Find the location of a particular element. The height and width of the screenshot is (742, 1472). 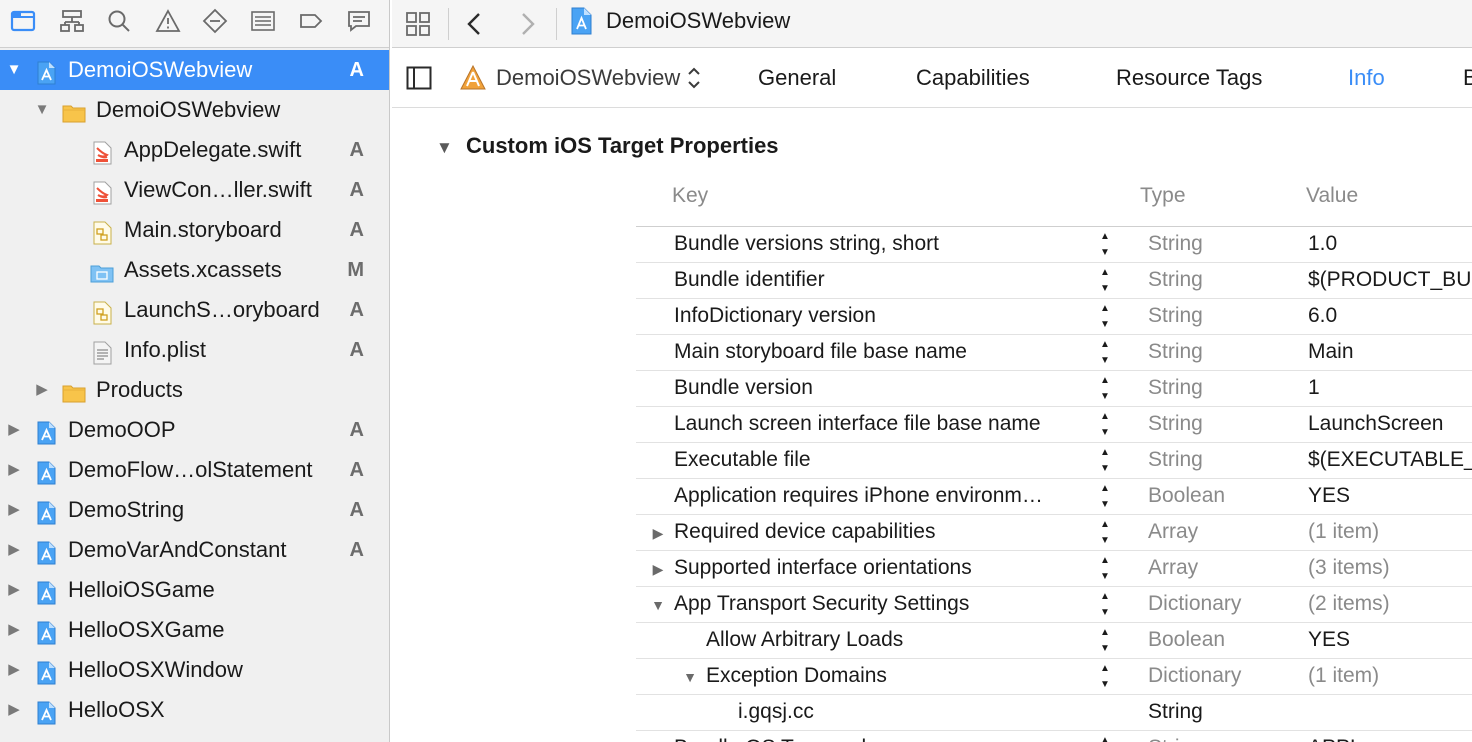

jump-bar-title: DemoiOSWebview is located at coordinates (698, 21).